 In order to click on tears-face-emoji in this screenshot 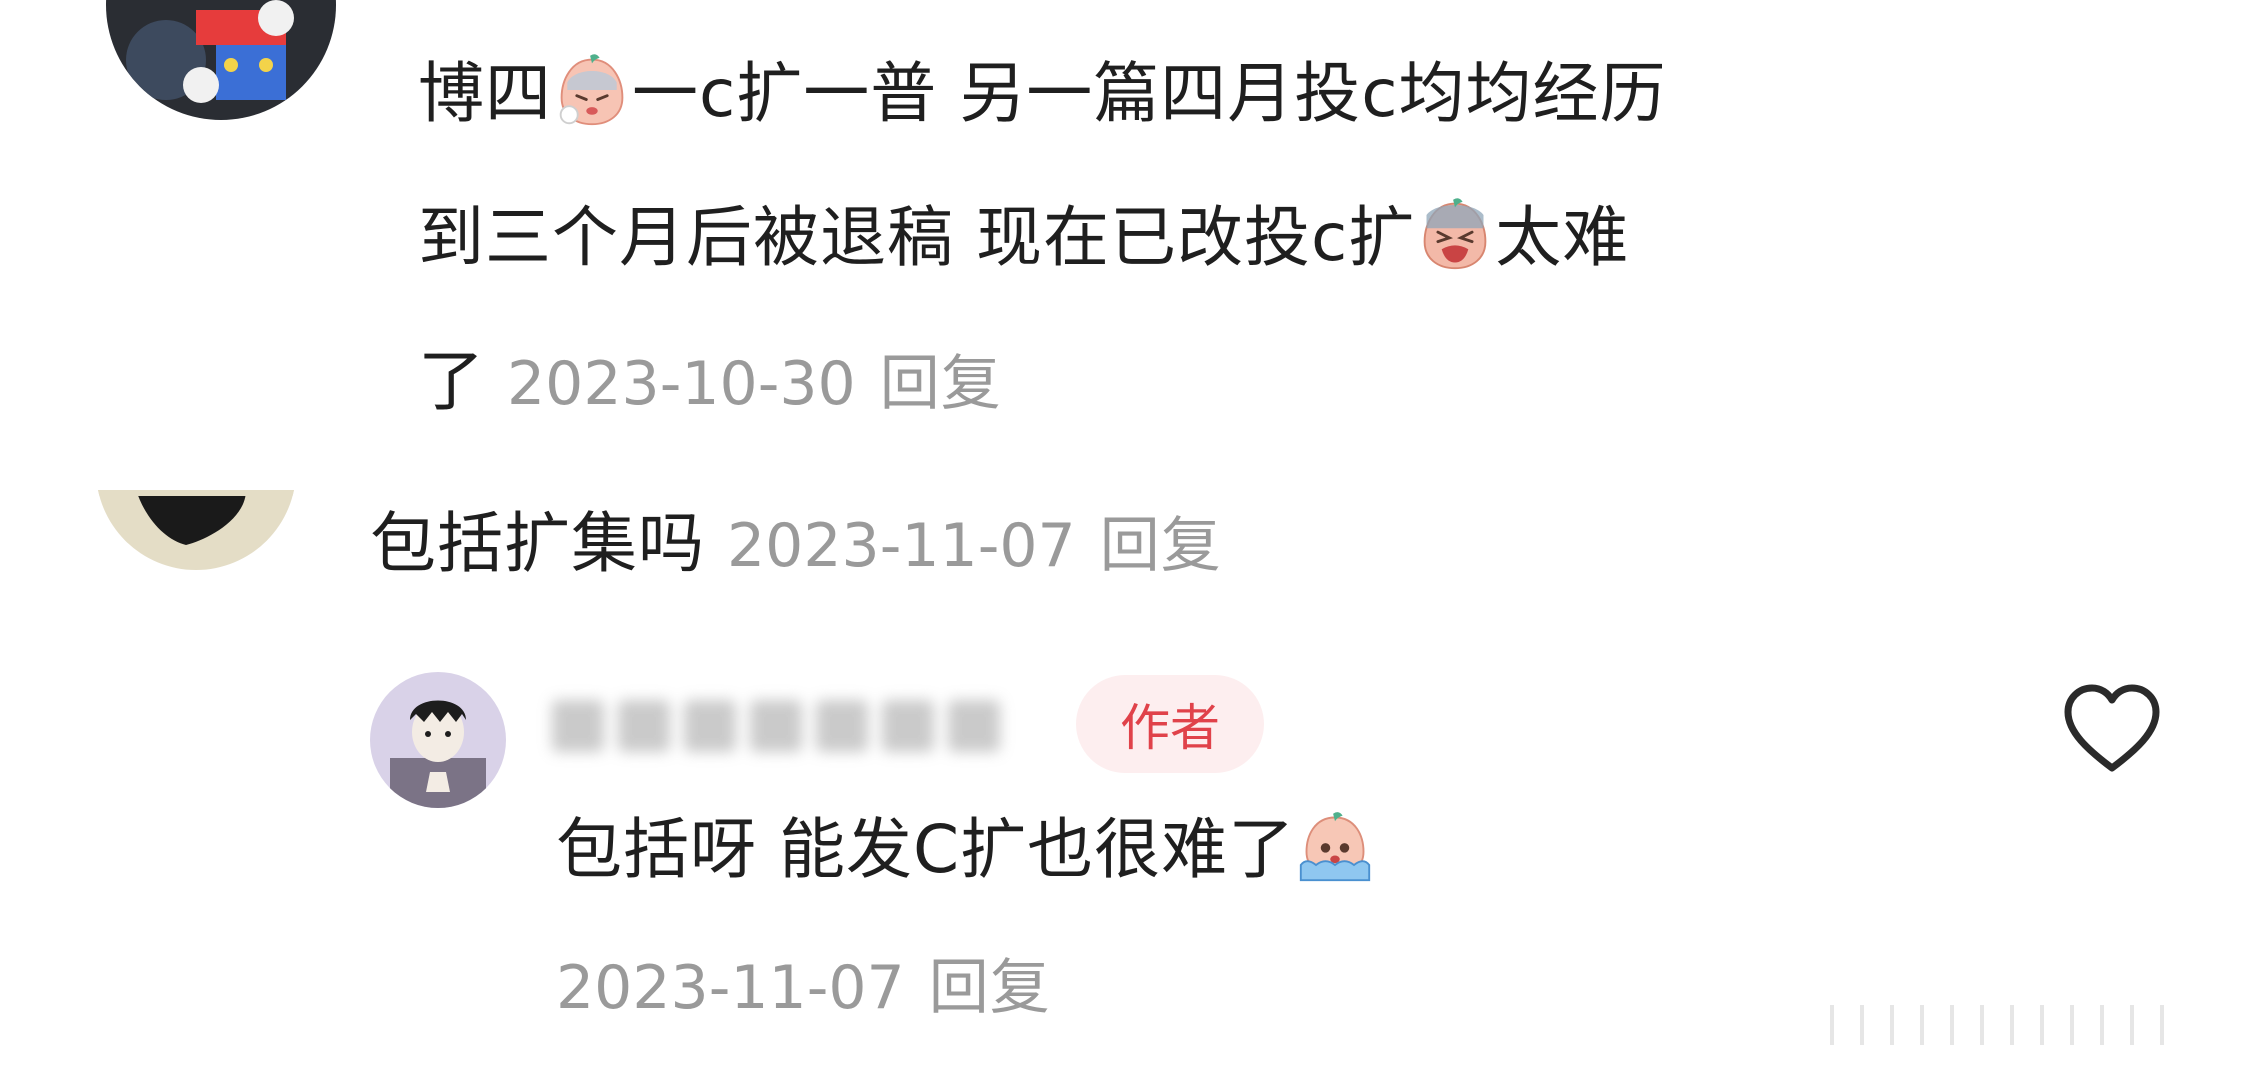, I will do `click(1335, 846)`.